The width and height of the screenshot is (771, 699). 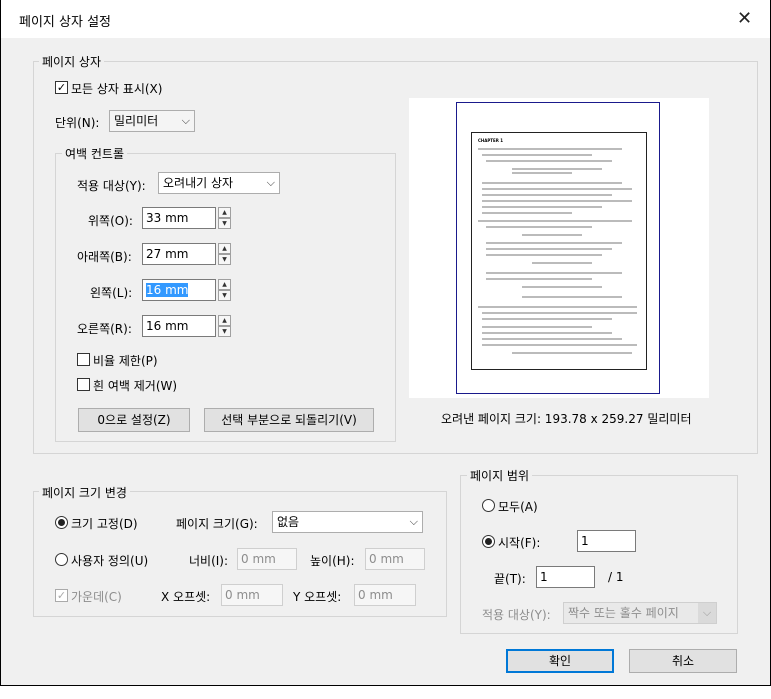 I want to click on show-all-boxes-label: 모든 상자 표시(X), so click(x=117, y=89).